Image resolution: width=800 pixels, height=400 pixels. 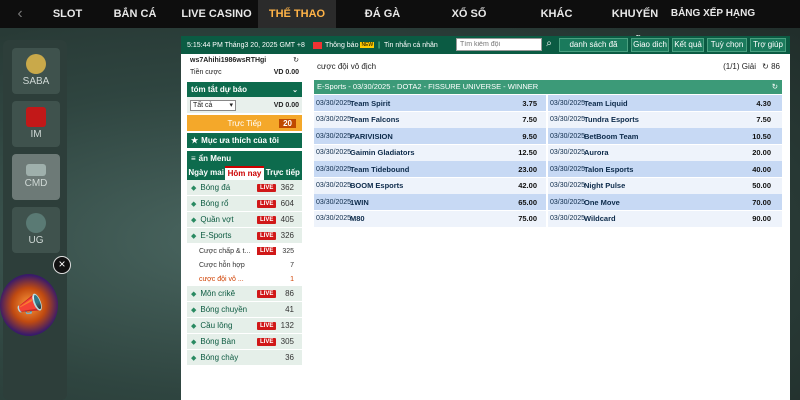 I want to click on tab-live: Trực tiếp, so click(x=282, y=173).